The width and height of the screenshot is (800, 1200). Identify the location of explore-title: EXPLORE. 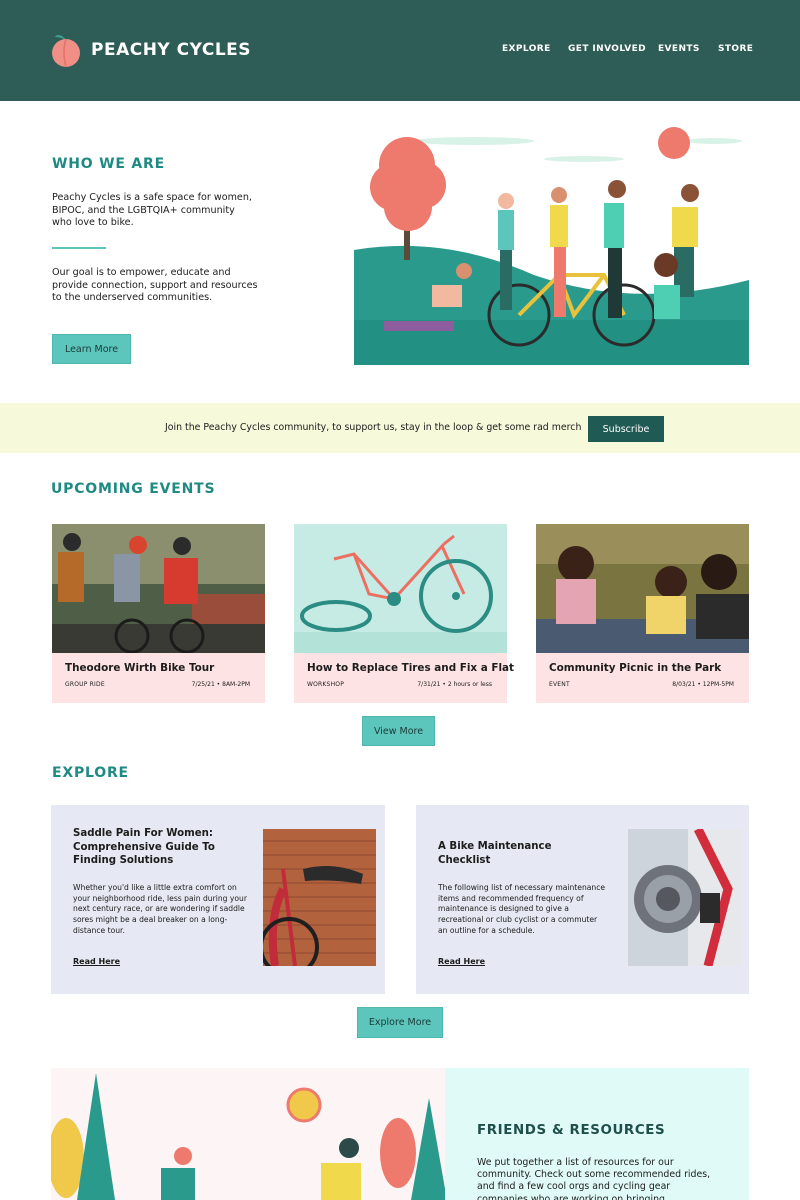
(90, 773).